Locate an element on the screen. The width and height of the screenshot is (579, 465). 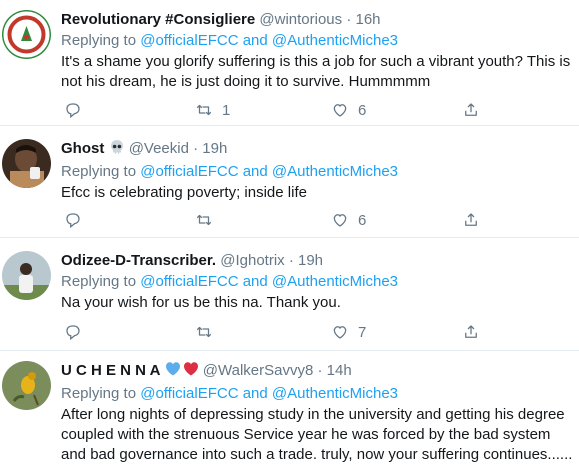
display-name: Ghost is located at coordinates (82, 148).